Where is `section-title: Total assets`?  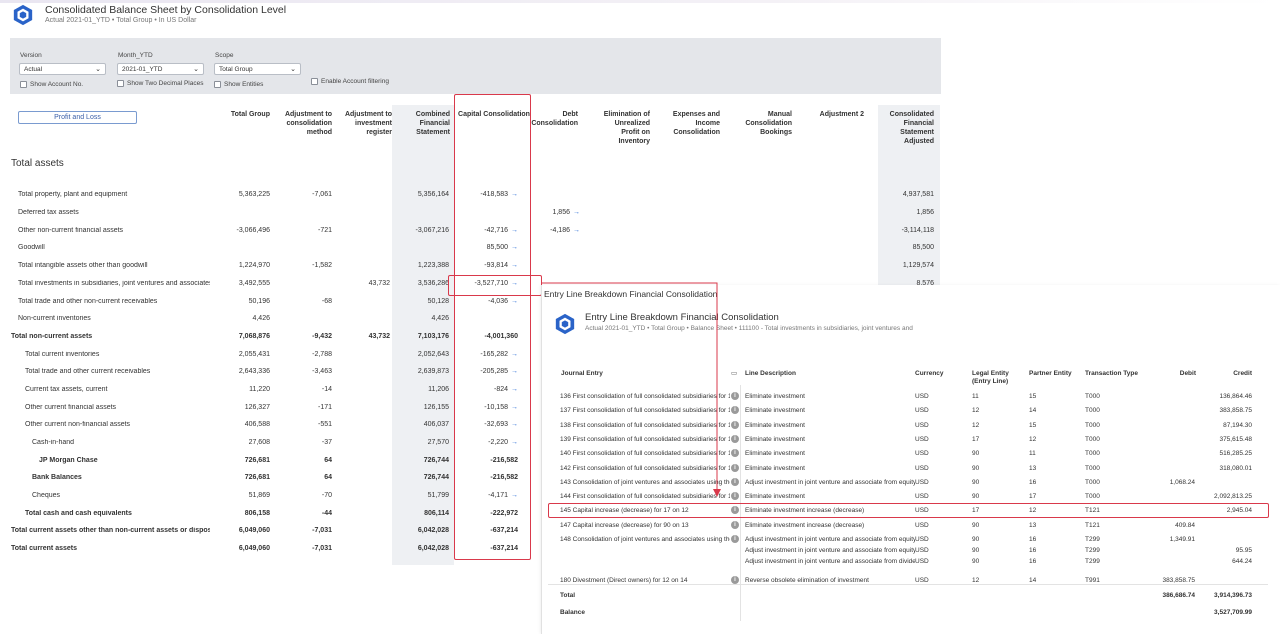 section-title: Total assets is located at coordinates (37, 163).